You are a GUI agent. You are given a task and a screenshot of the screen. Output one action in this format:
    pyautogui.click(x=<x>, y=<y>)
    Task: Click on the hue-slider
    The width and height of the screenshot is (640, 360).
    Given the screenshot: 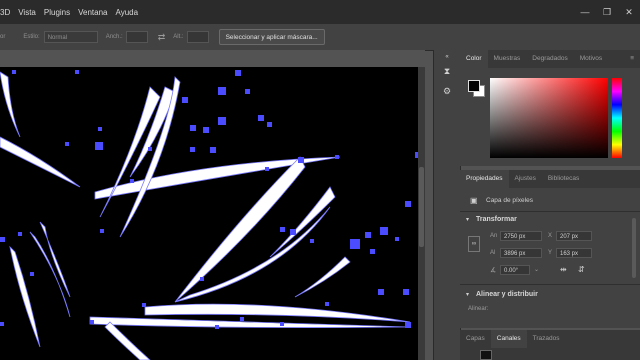 What is the action you would take?
    pyautogui.click(x=617, y=118)
    